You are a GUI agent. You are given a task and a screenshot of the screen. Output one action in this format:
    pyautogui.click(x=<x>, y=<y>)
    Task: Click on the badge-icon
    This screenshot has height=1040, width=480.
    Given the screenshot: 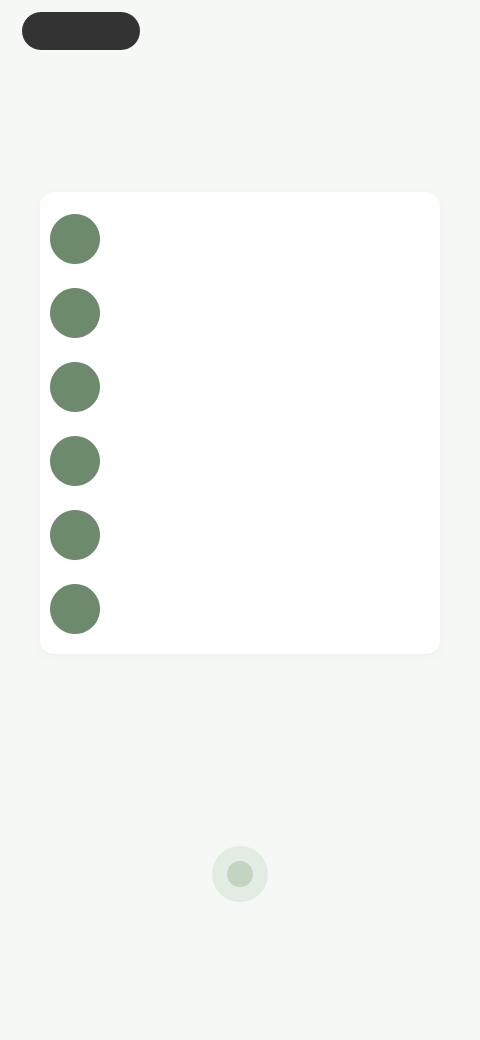 What is the action you would take?
    pyautogui.click(x=240, y=874)
    